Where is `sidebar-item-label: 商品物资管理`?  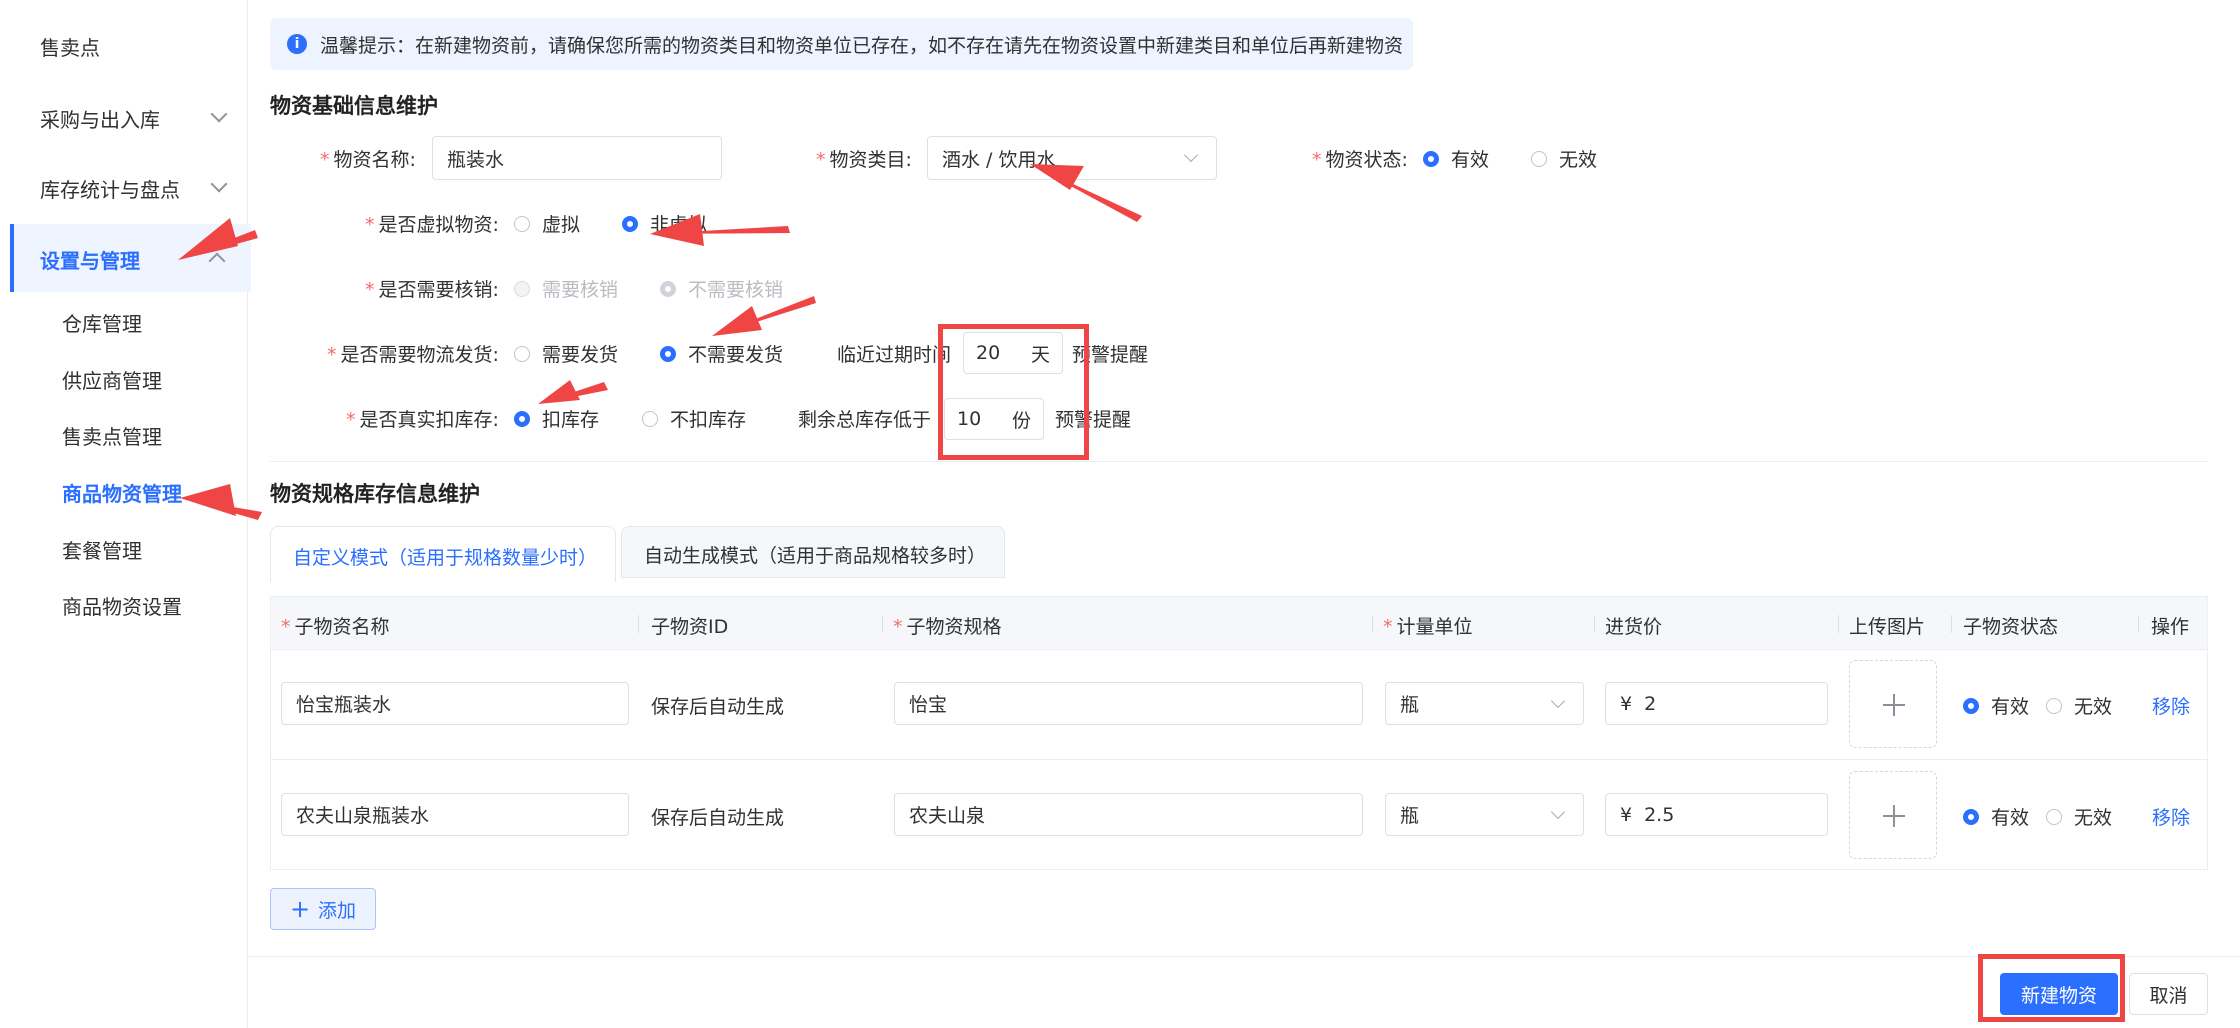
sidebar-item-label: 商品物资管理 is located at coordinates (122, 494).